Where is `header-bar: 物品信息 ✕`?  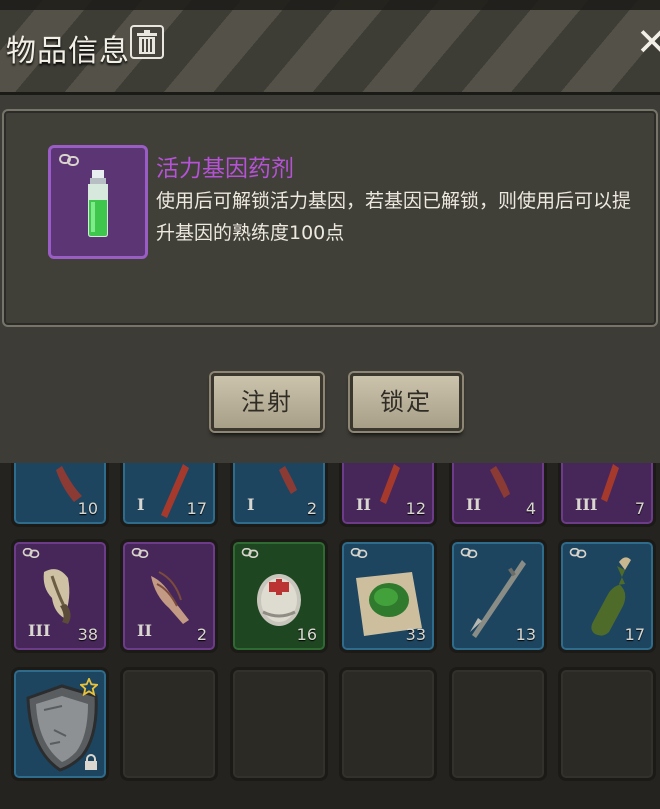
header-bar: 物品信息 ✕ is located at coordinates (330, 47).